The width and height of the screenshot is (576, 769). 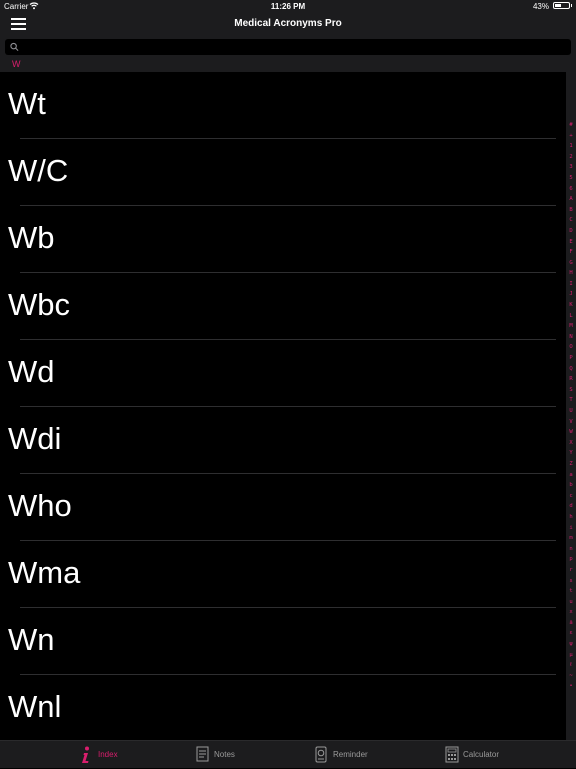 I want to click on acronym-row: Wnl, so click(x=283, y=708).